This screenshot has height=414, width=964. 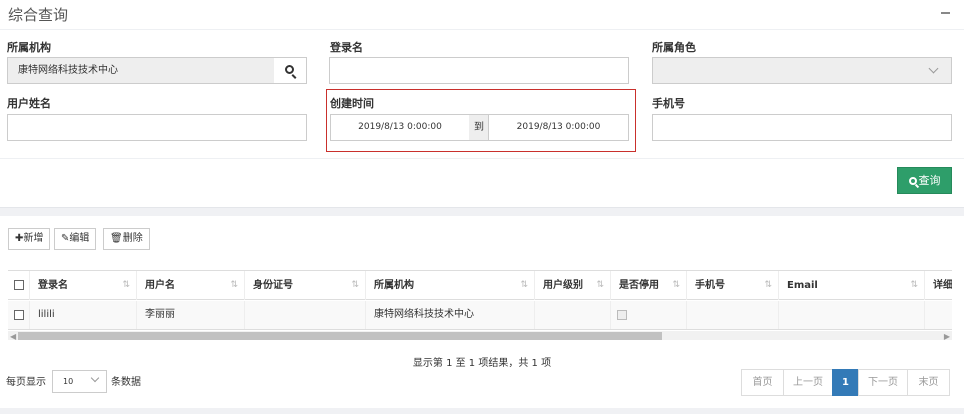 What do you see at coordinates (305, 285) in the screenshot?
I see `column-header-id-number: 身份证号 ⇅` at bounding box center [305, 285].